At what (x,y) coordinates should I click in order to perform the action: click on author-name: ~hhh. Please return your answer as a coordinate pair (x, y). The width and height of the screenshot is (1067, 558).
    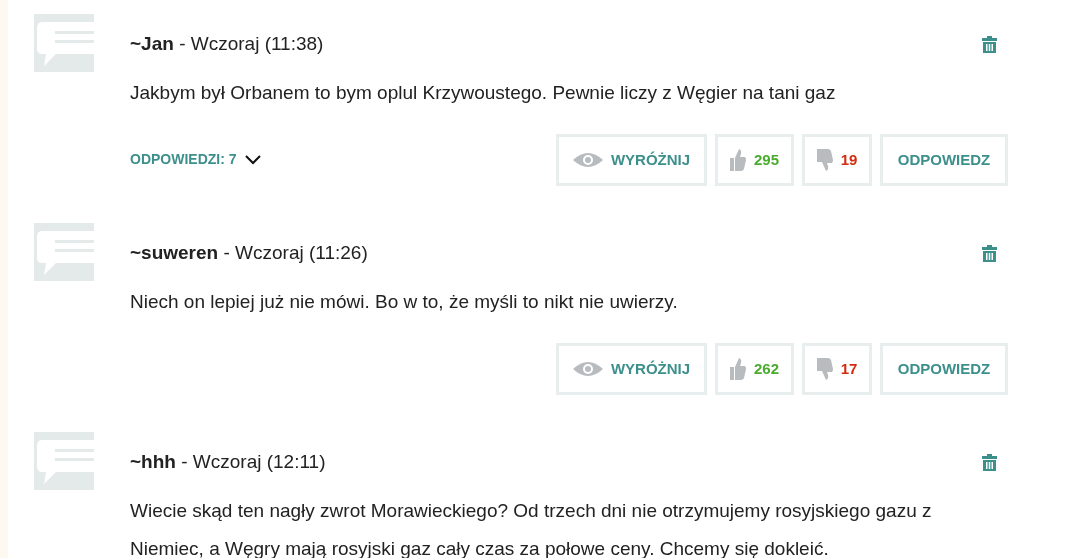
    Looking at the image, I should click on (153, 461).